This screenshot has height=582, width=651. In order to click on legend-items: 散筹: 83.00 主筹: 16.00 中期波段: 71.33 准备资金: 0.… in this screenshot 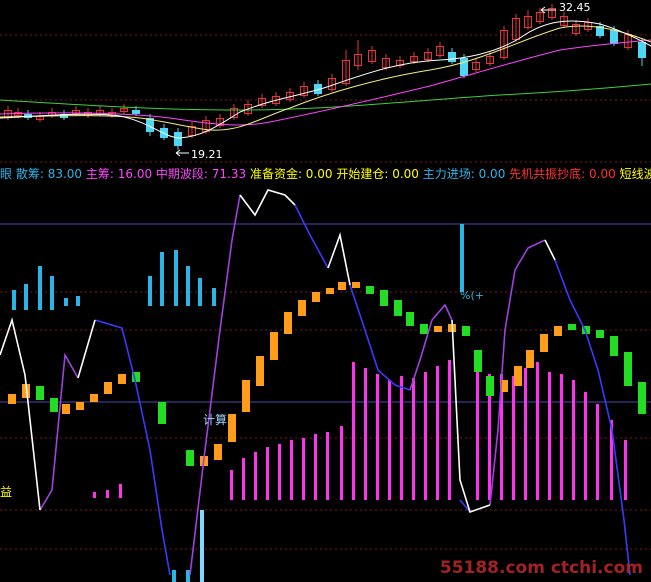, I will do `click(333, 174)`.